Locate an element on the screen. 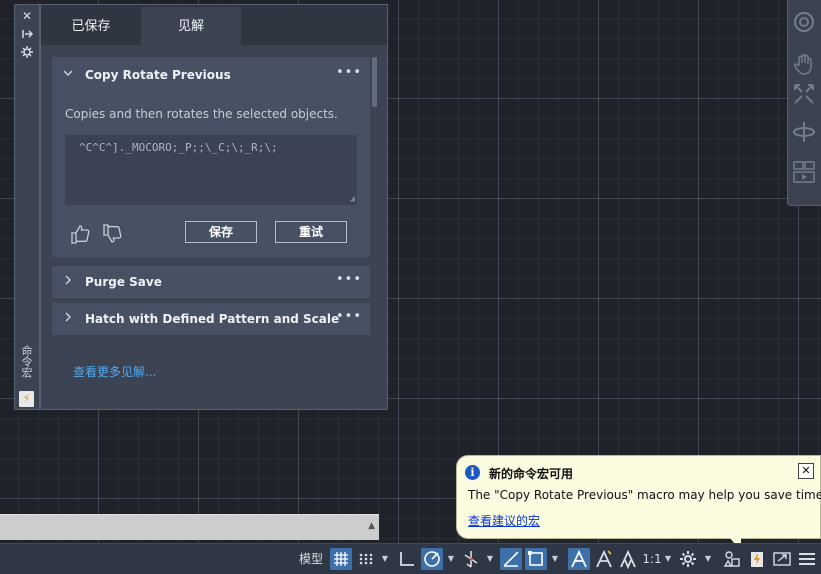  command-macro-notify-icon is located at coordinates (757, 559).